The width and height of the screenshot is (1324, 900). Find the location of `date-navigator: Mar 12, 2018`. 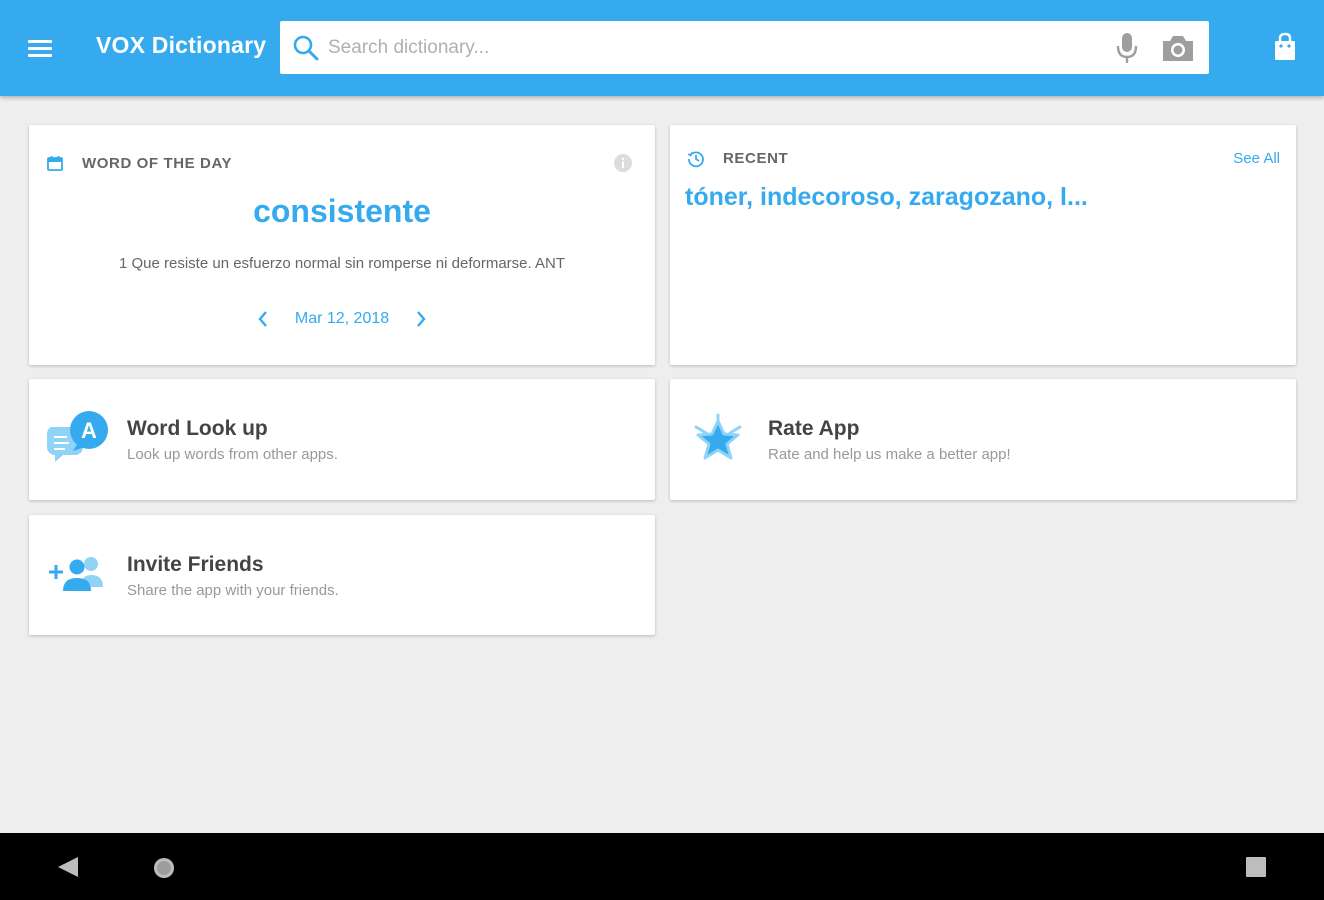

date-navigator: Mar 12, 2018 is located at coordinates (342, 319).